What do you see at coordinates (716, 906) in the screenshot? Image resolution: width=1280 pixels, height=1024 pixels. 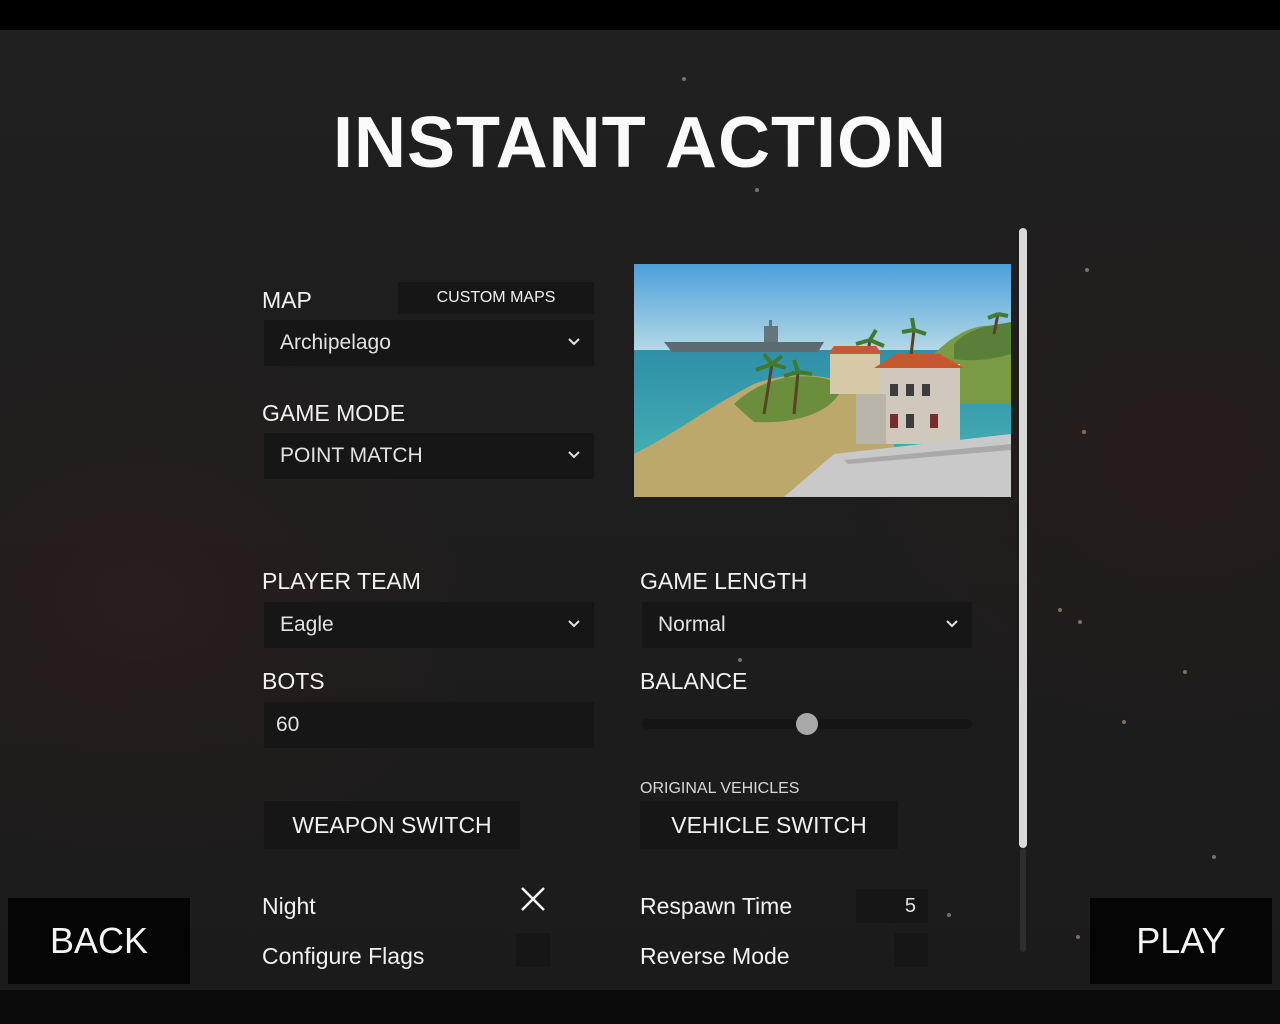 I see `respawn-time-label: Respawn Time` at bounding box center [716, 906].